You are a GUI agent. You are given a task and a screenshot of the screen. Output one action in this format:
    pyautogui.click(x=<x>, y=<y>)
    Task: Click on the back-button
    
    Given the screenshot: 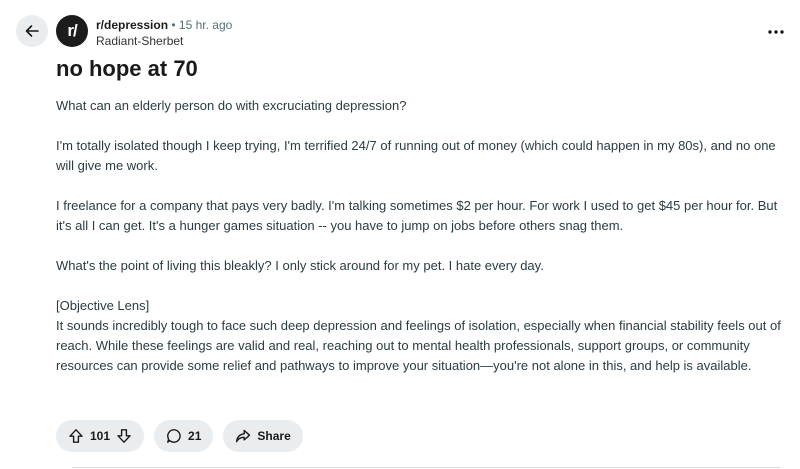 What is the action you would take?
    pyautogui.click(x=32, y=31)
    